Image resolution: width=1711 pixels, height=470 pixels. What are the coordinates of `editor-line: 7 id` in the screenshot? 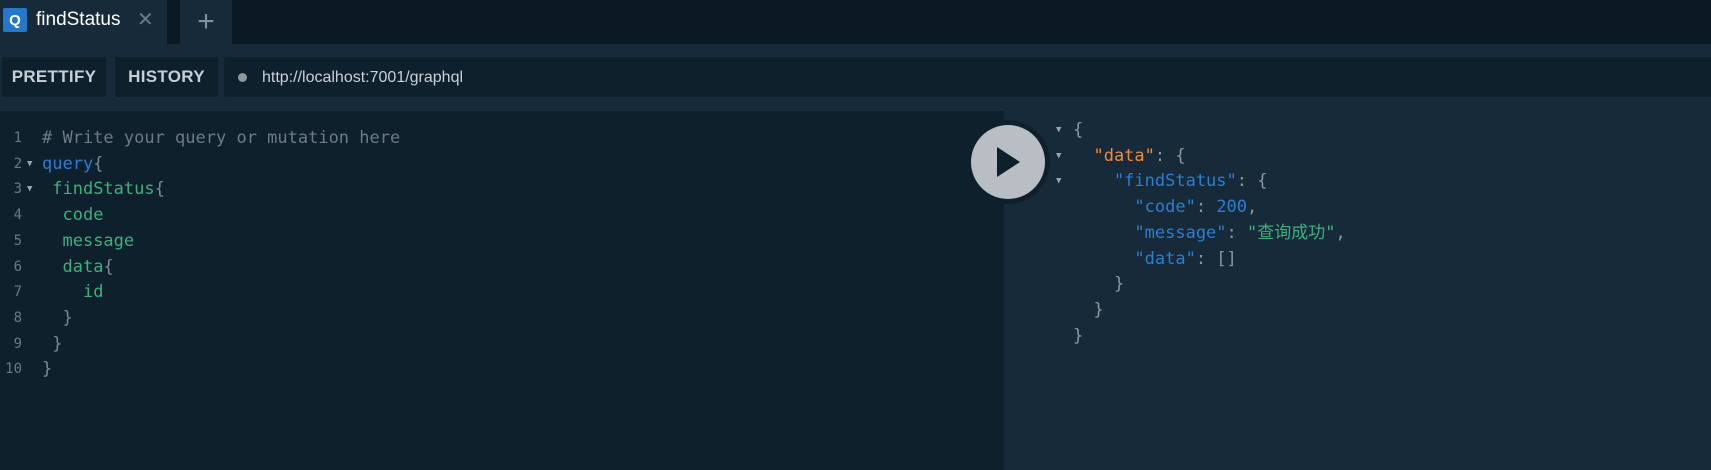 It's located at (502, 292).